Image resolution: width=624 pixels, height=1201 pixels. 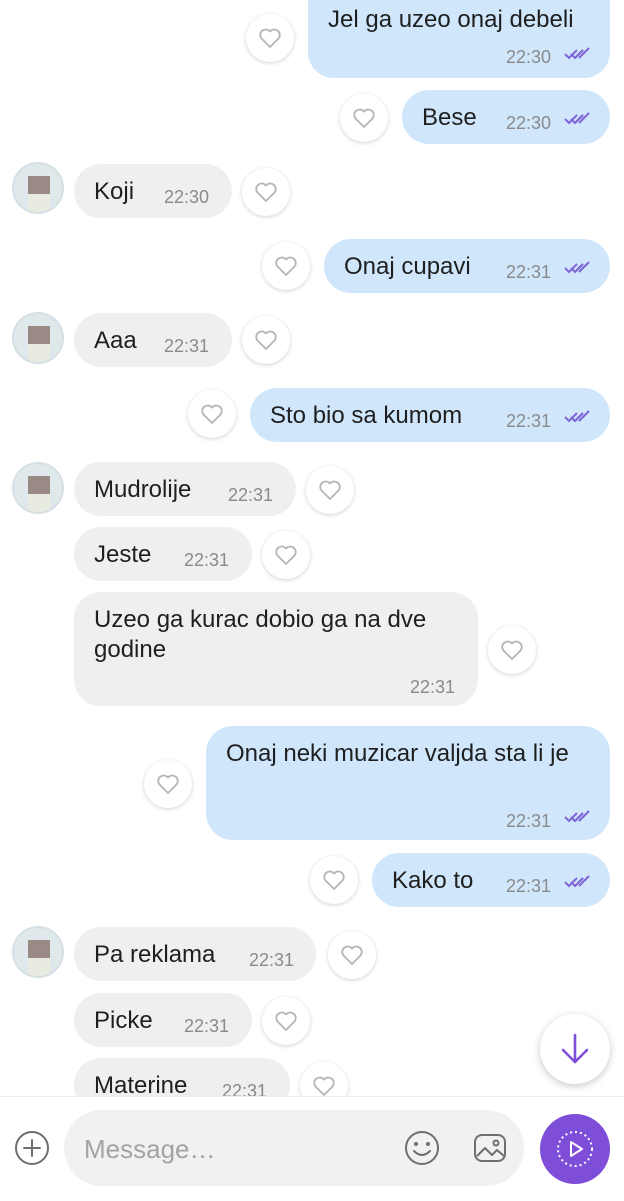 I want to click on message-bubble-incoming: Mudrolije 22:31, so click(x=185, y=489).